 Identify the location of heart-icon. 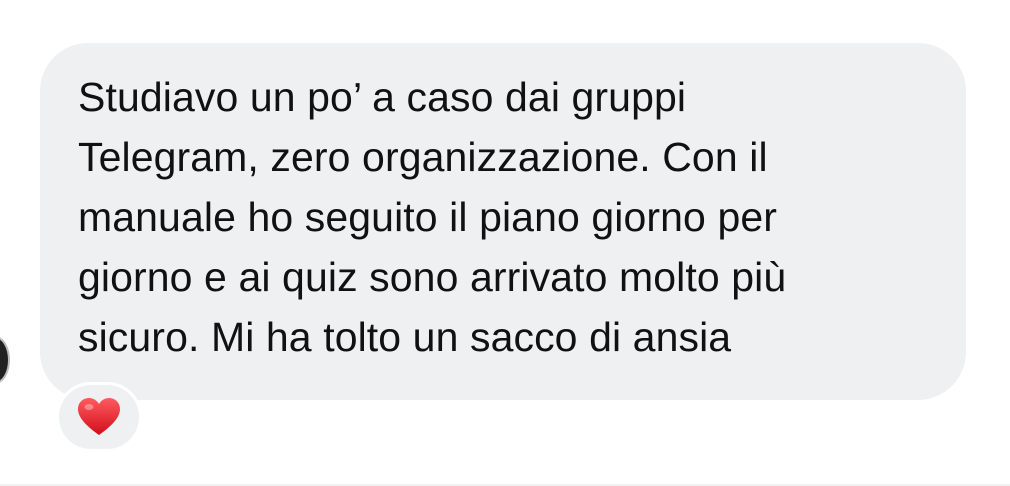
(99, 416).